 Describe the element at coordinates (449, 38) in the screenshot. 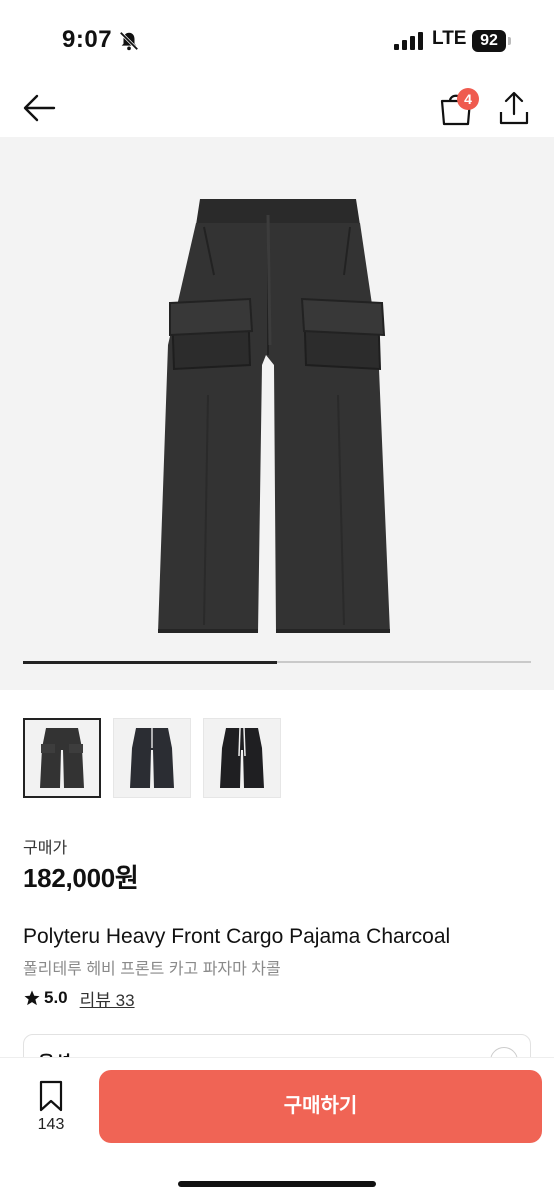

I see `network-type: LTE` at that location.